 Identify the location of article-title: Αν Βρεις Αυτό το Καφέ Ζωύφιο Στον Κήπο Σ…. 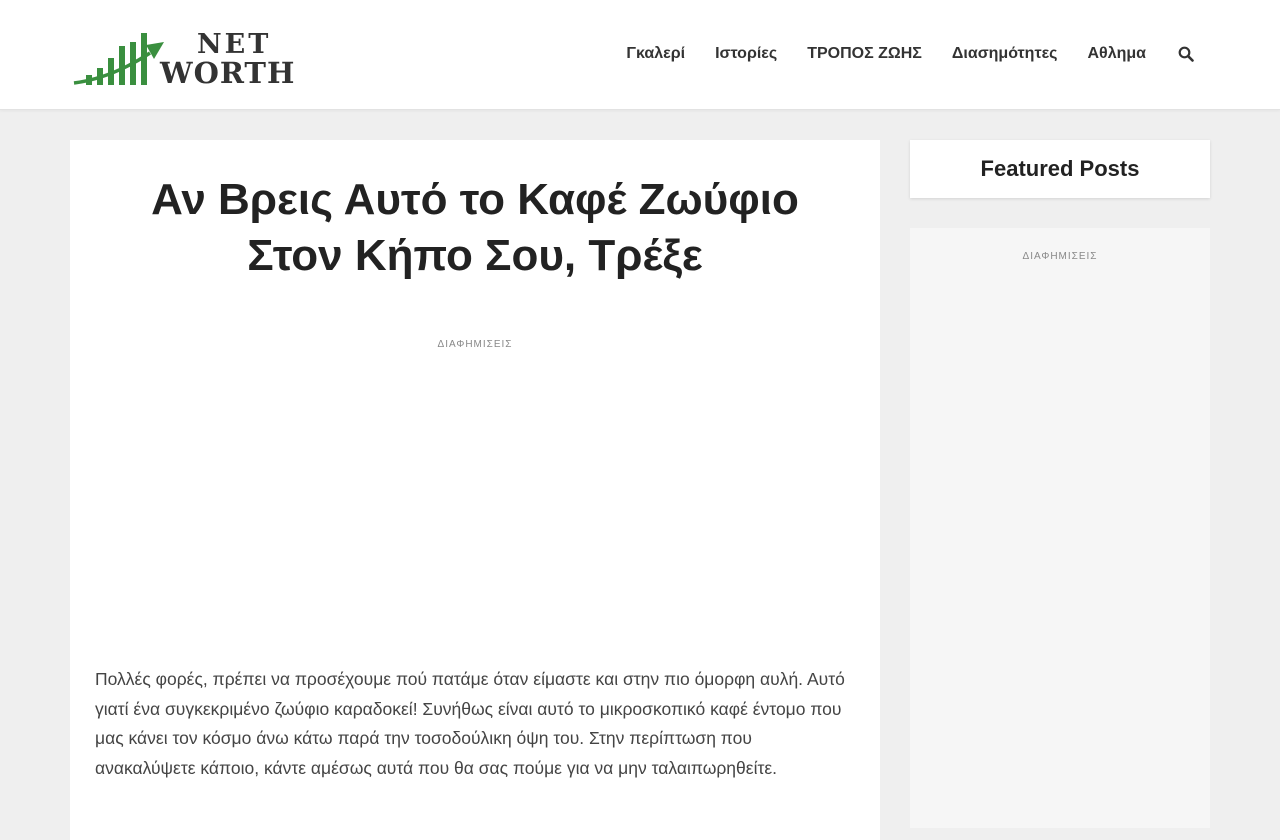
(475, 227).